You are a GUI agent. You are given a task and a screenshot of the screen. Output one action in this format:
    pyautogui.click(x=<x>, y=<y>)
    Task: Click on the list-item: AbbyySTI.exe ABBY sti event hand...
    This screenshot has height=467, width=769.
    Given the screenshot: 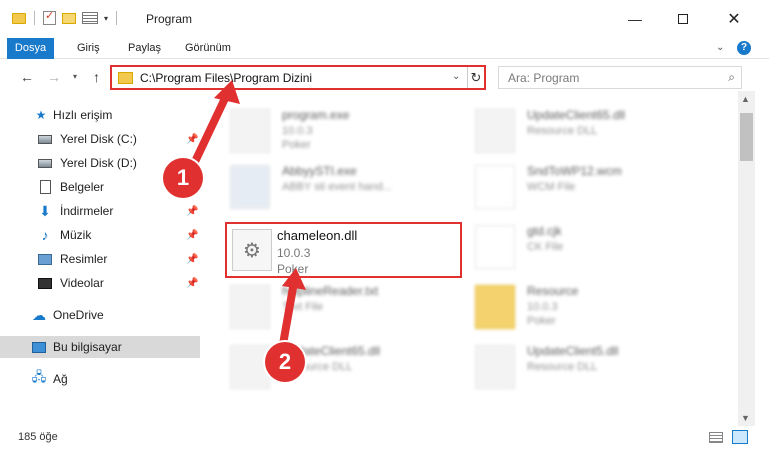 What is the action you would take?
    pyautogui.click(x=350, y=188)
    